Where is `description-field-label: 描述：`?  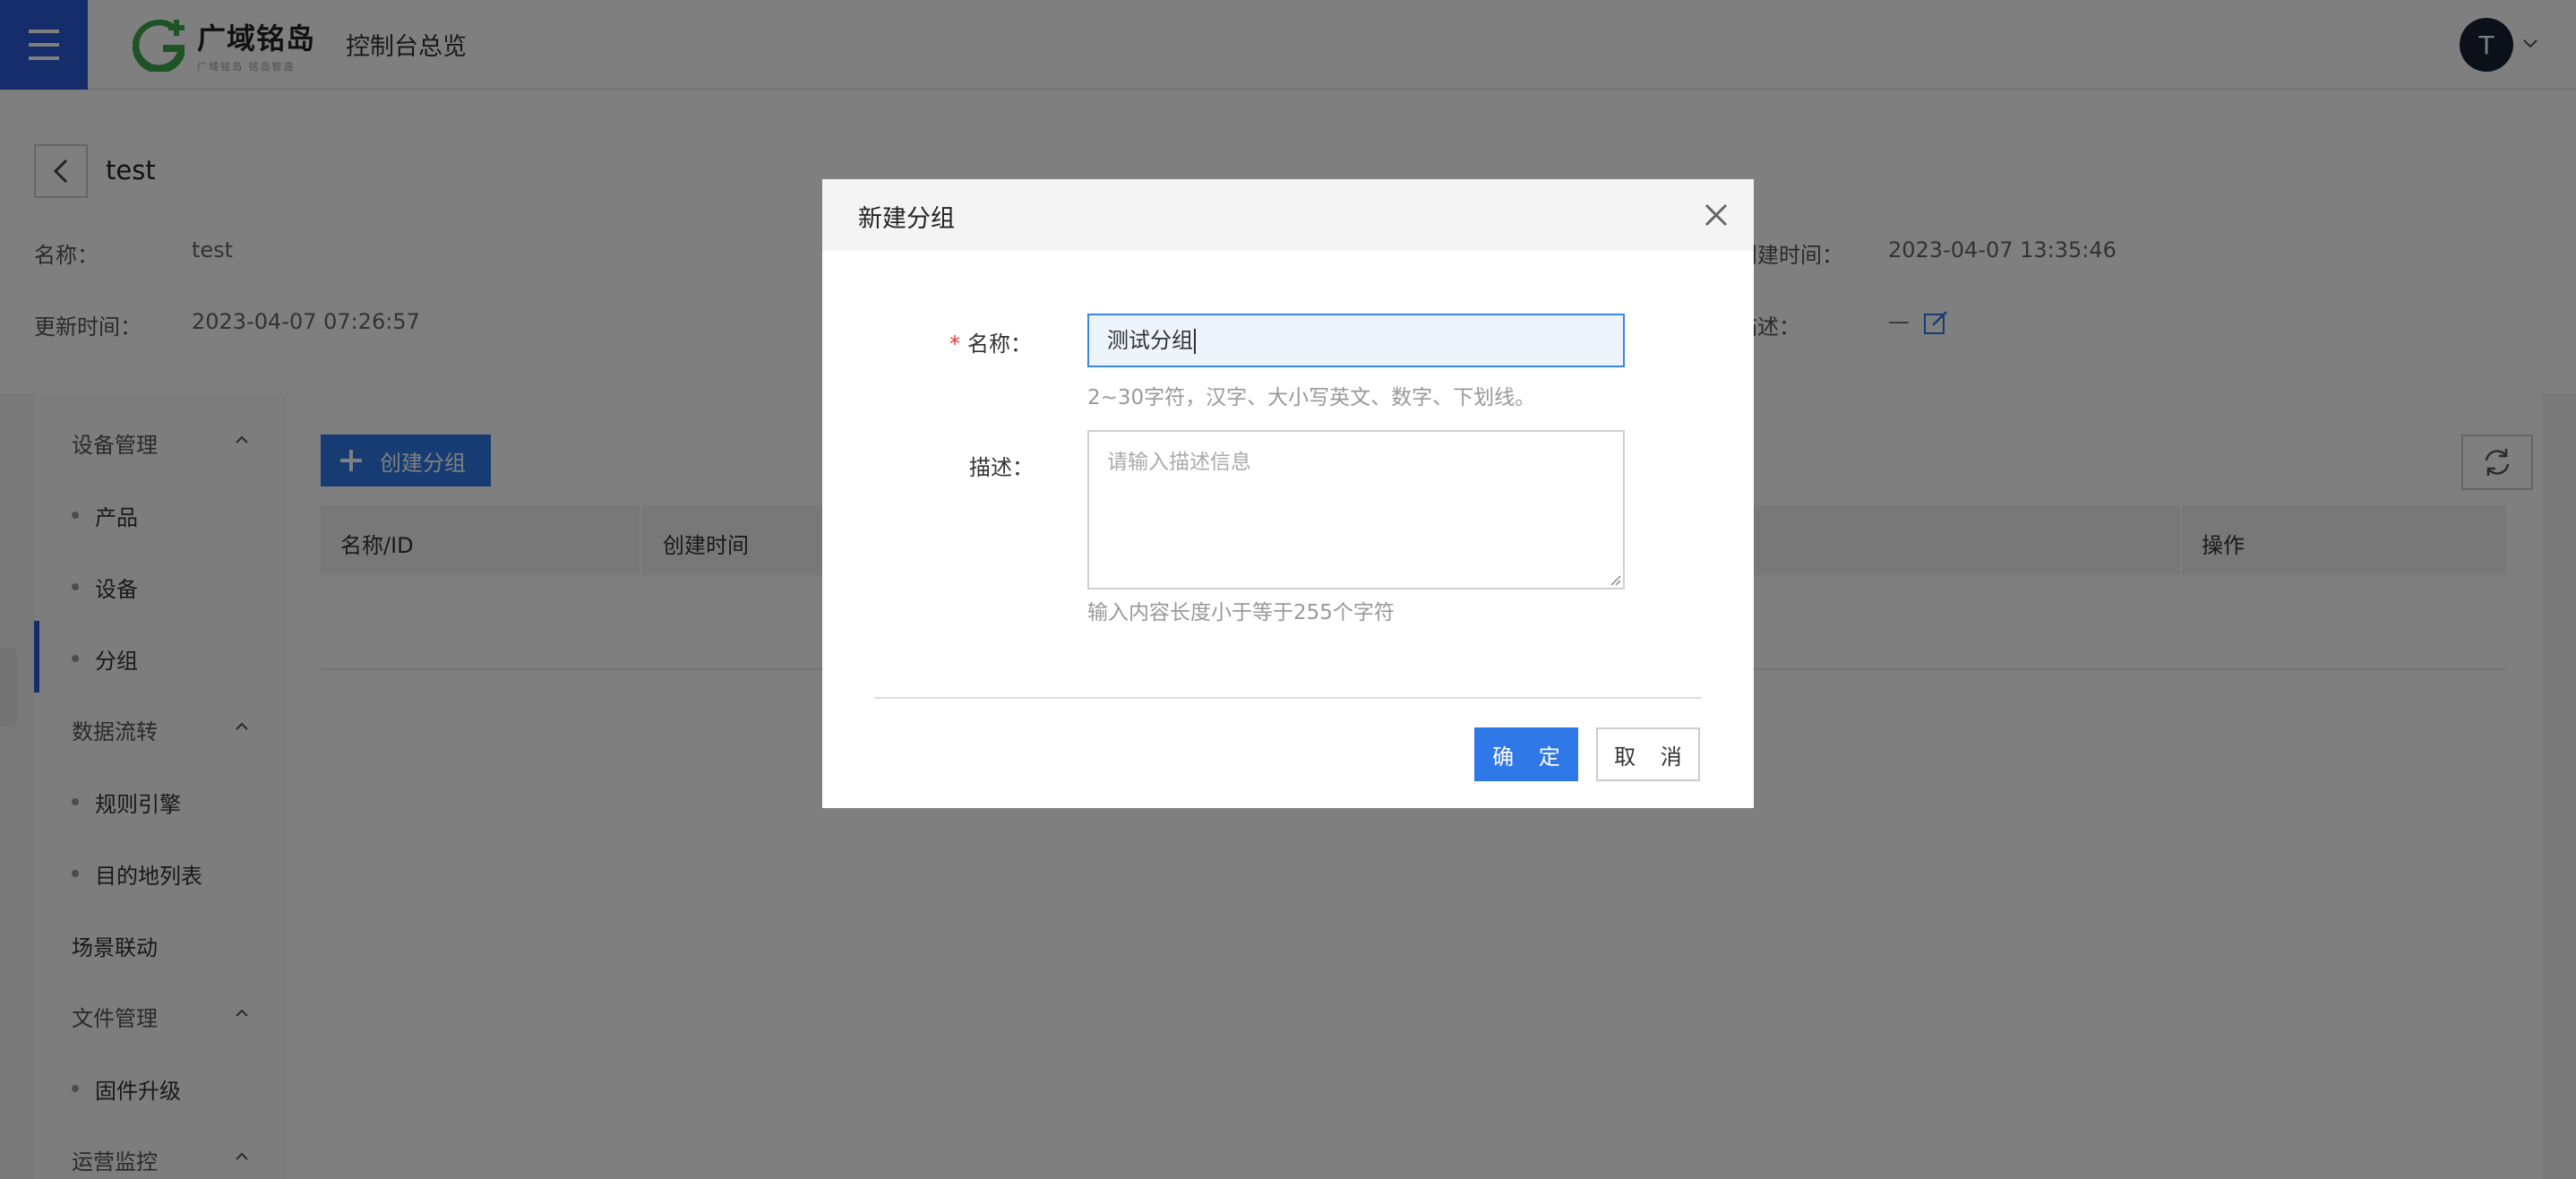
description-field-label: 描述： is located at coordinates (1001, 467).